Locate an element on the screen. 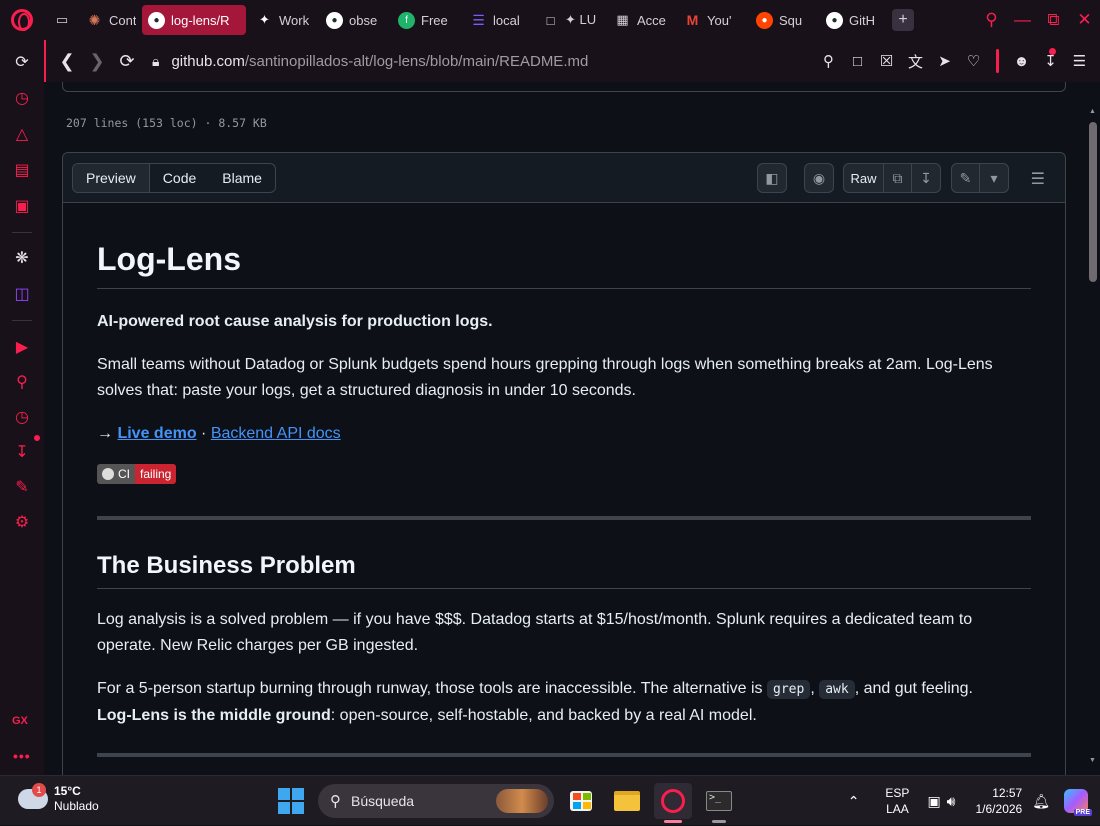 Image resolution: width=1100 pixels, height=826 pixels. running-indicator is located at coordinates (719, 821).